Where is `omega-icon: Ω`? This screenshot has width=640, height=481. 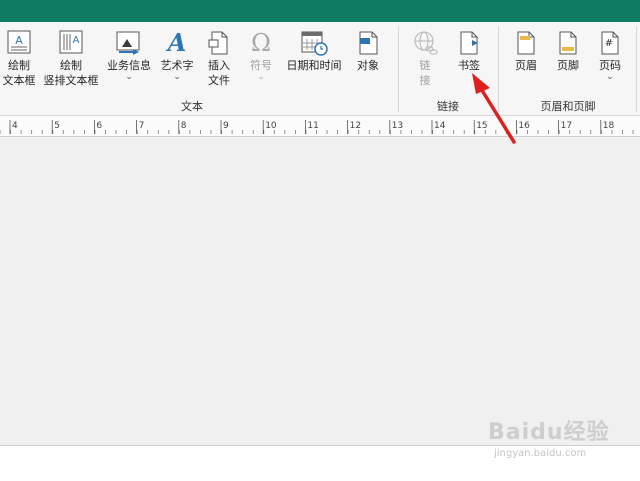 omega-icon: Ω is located at coordinates (261, 43).